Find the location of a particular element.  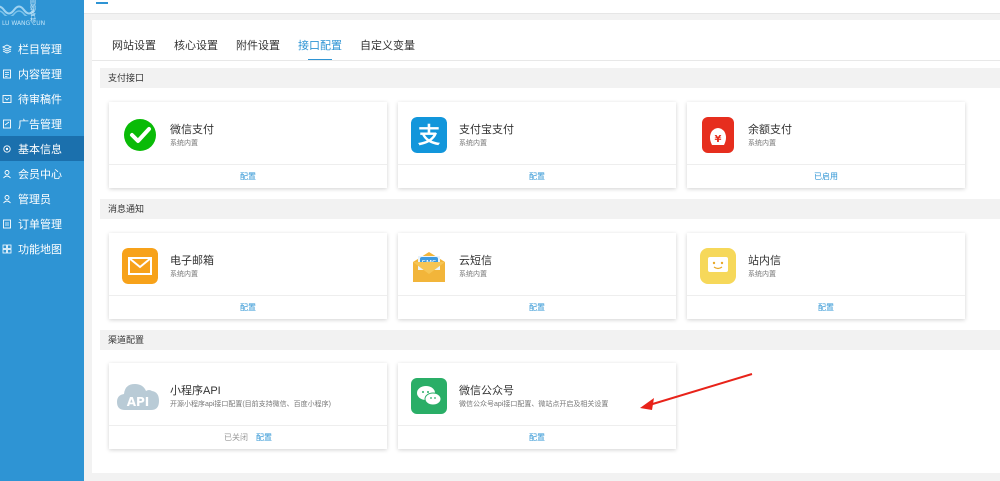

card-footer: 已启用 is located at coordinates (826, 176).